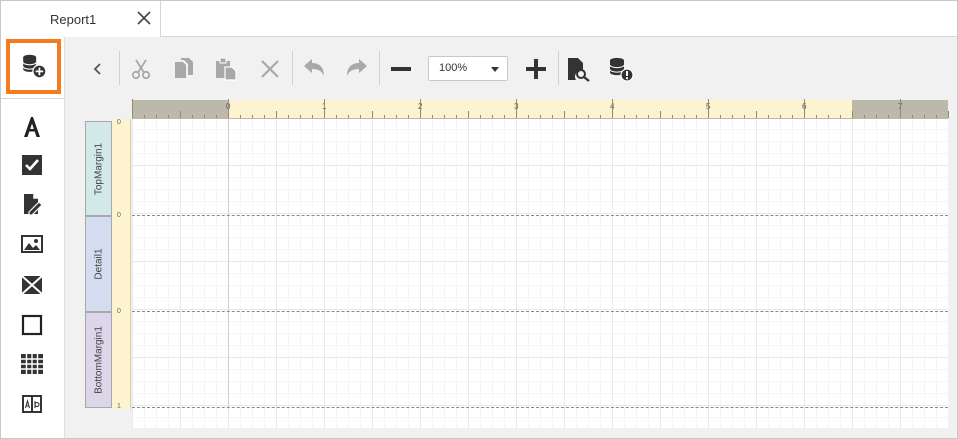  I want to click on toolbox-divider, so click(33, 98).